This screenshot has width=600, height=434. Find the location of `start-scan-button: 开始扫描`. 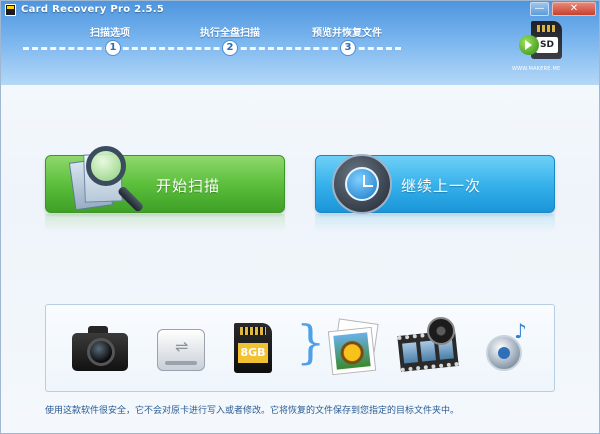

start-scan-button: 开始扫描 is located at coordinates (165, 179).